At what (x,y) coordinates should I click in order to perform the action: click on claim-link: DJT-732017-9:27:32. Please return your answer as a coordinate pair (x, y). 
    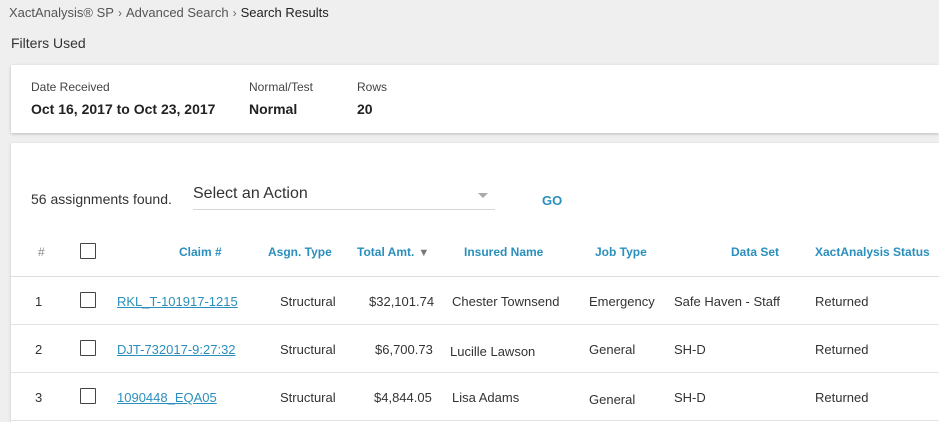
    Looking at the image, I should click on (176, 349).